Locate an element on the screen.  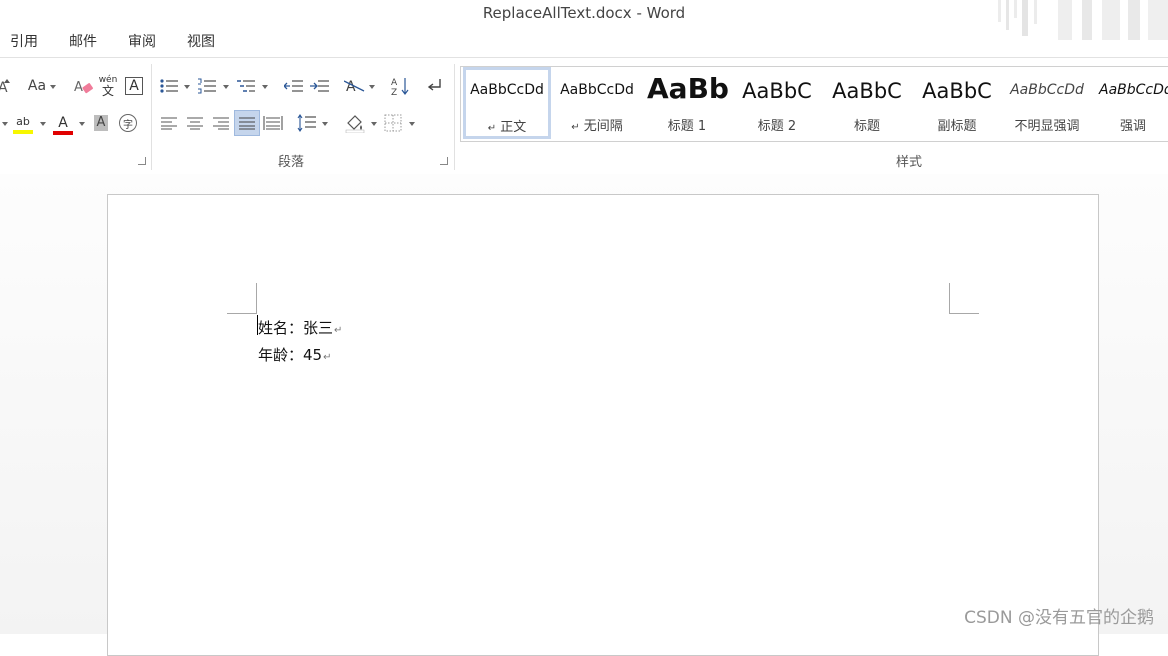
text-highlight-button: ab is located at coordinates (23, 125).